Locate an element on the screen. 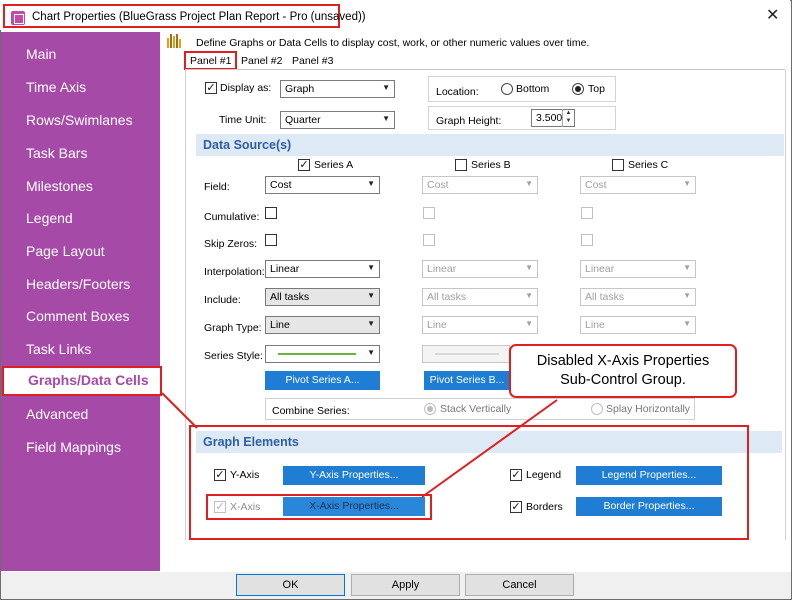 The height and width of the screenshot is (600, 792). callout-arrow is located at coordinates (489, 448).